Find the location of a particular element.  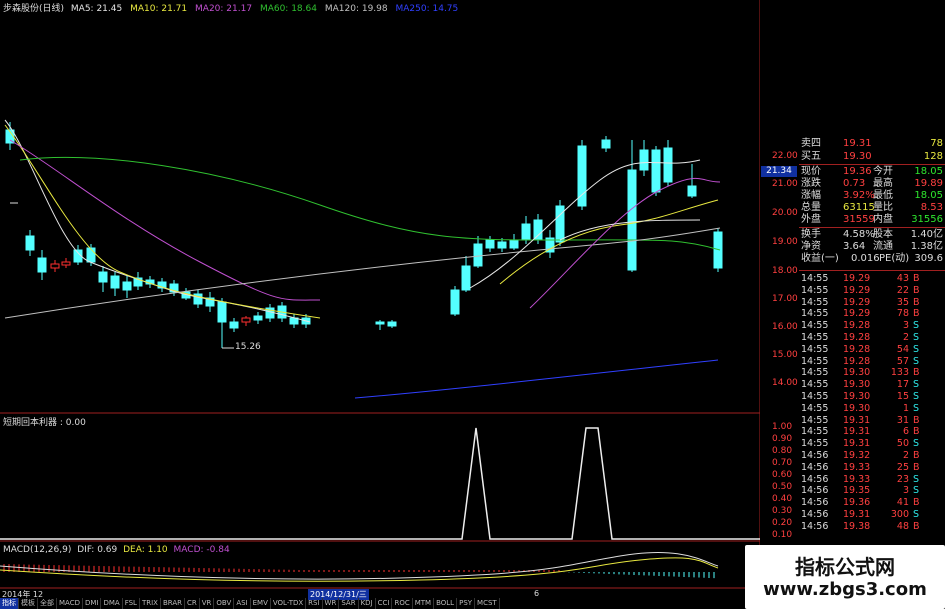

trade-row: 14:55 19.30 17 S is located at coordinates (872, 385).